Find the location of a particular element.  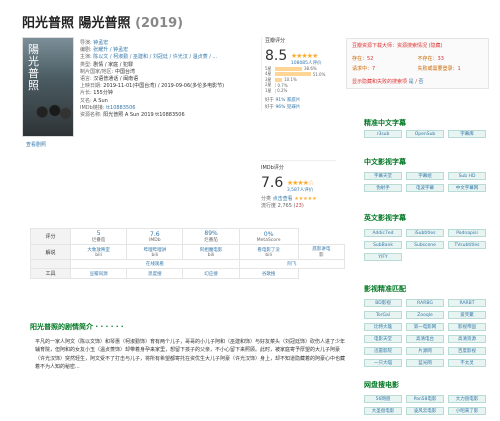

resource-tag-button: RARBG is located at coordinates (425, 303).